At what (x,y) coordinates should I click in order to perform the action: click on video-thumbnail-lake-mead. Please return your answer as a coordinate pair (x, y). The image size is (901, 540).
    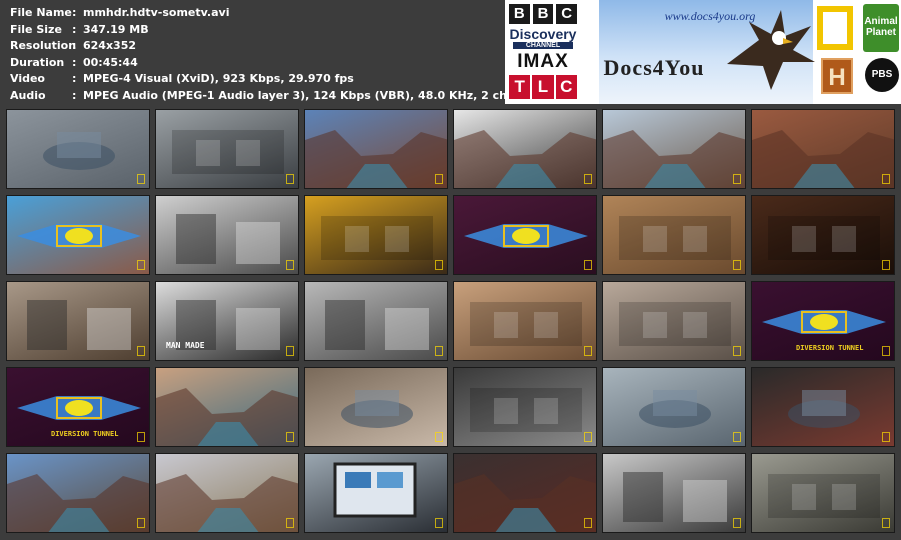
    Looking at the image, I should click on (227, 407).